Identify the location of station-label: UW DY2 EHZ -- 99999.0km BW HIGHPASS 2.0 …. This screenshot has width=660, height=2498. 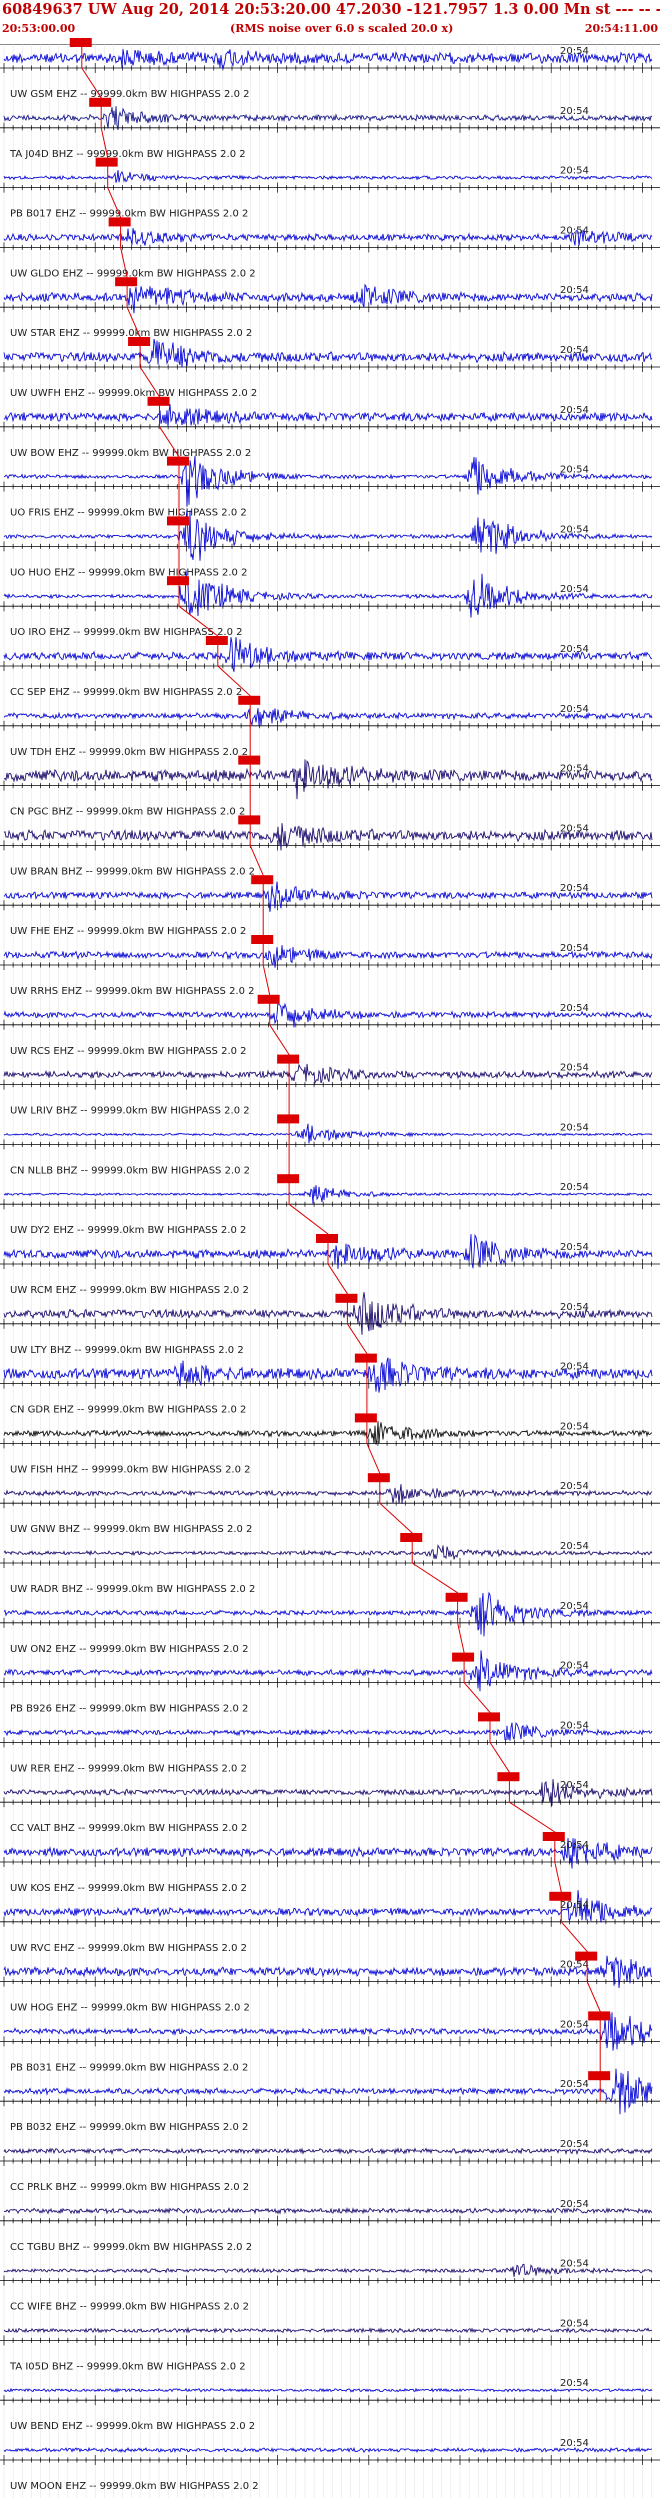
(128, 1230).